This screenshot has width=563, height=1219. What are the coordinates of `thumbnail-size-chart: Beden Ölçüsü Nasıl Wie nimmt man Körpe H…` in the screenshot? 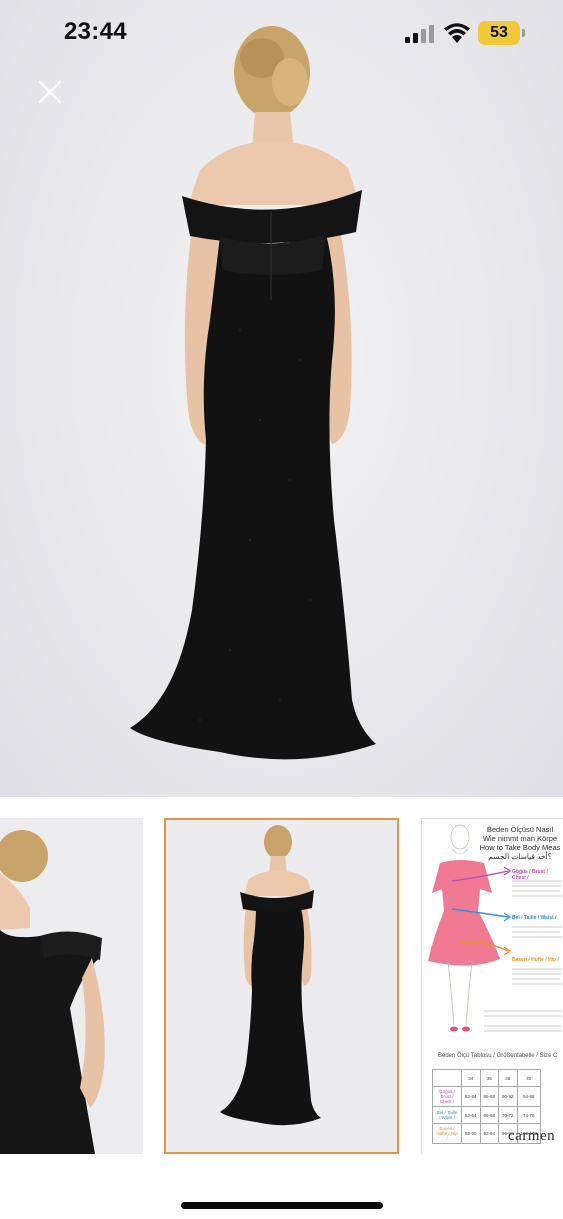 It's located at (492, 986).